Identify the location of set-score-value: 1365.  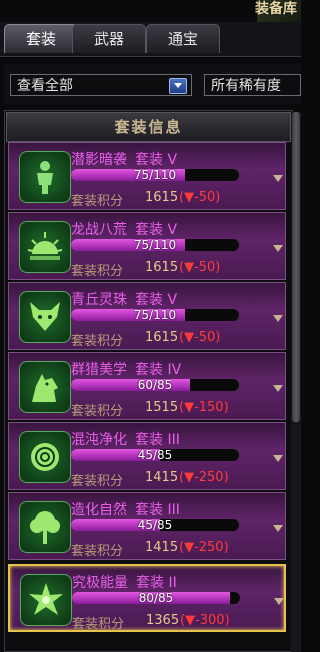
(163, 620).